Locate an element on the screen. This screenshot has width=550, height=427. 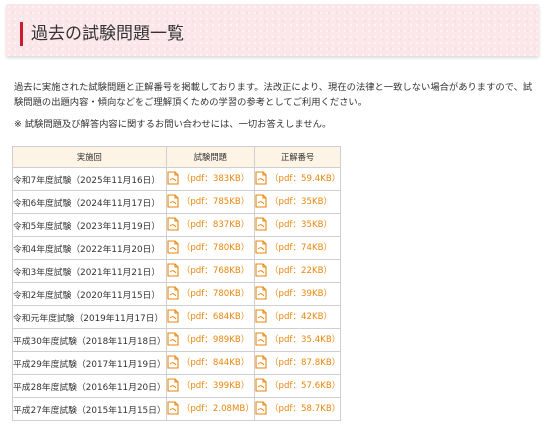
file-size-label: （pdf：684KB） is located at coordinates (215, 316).